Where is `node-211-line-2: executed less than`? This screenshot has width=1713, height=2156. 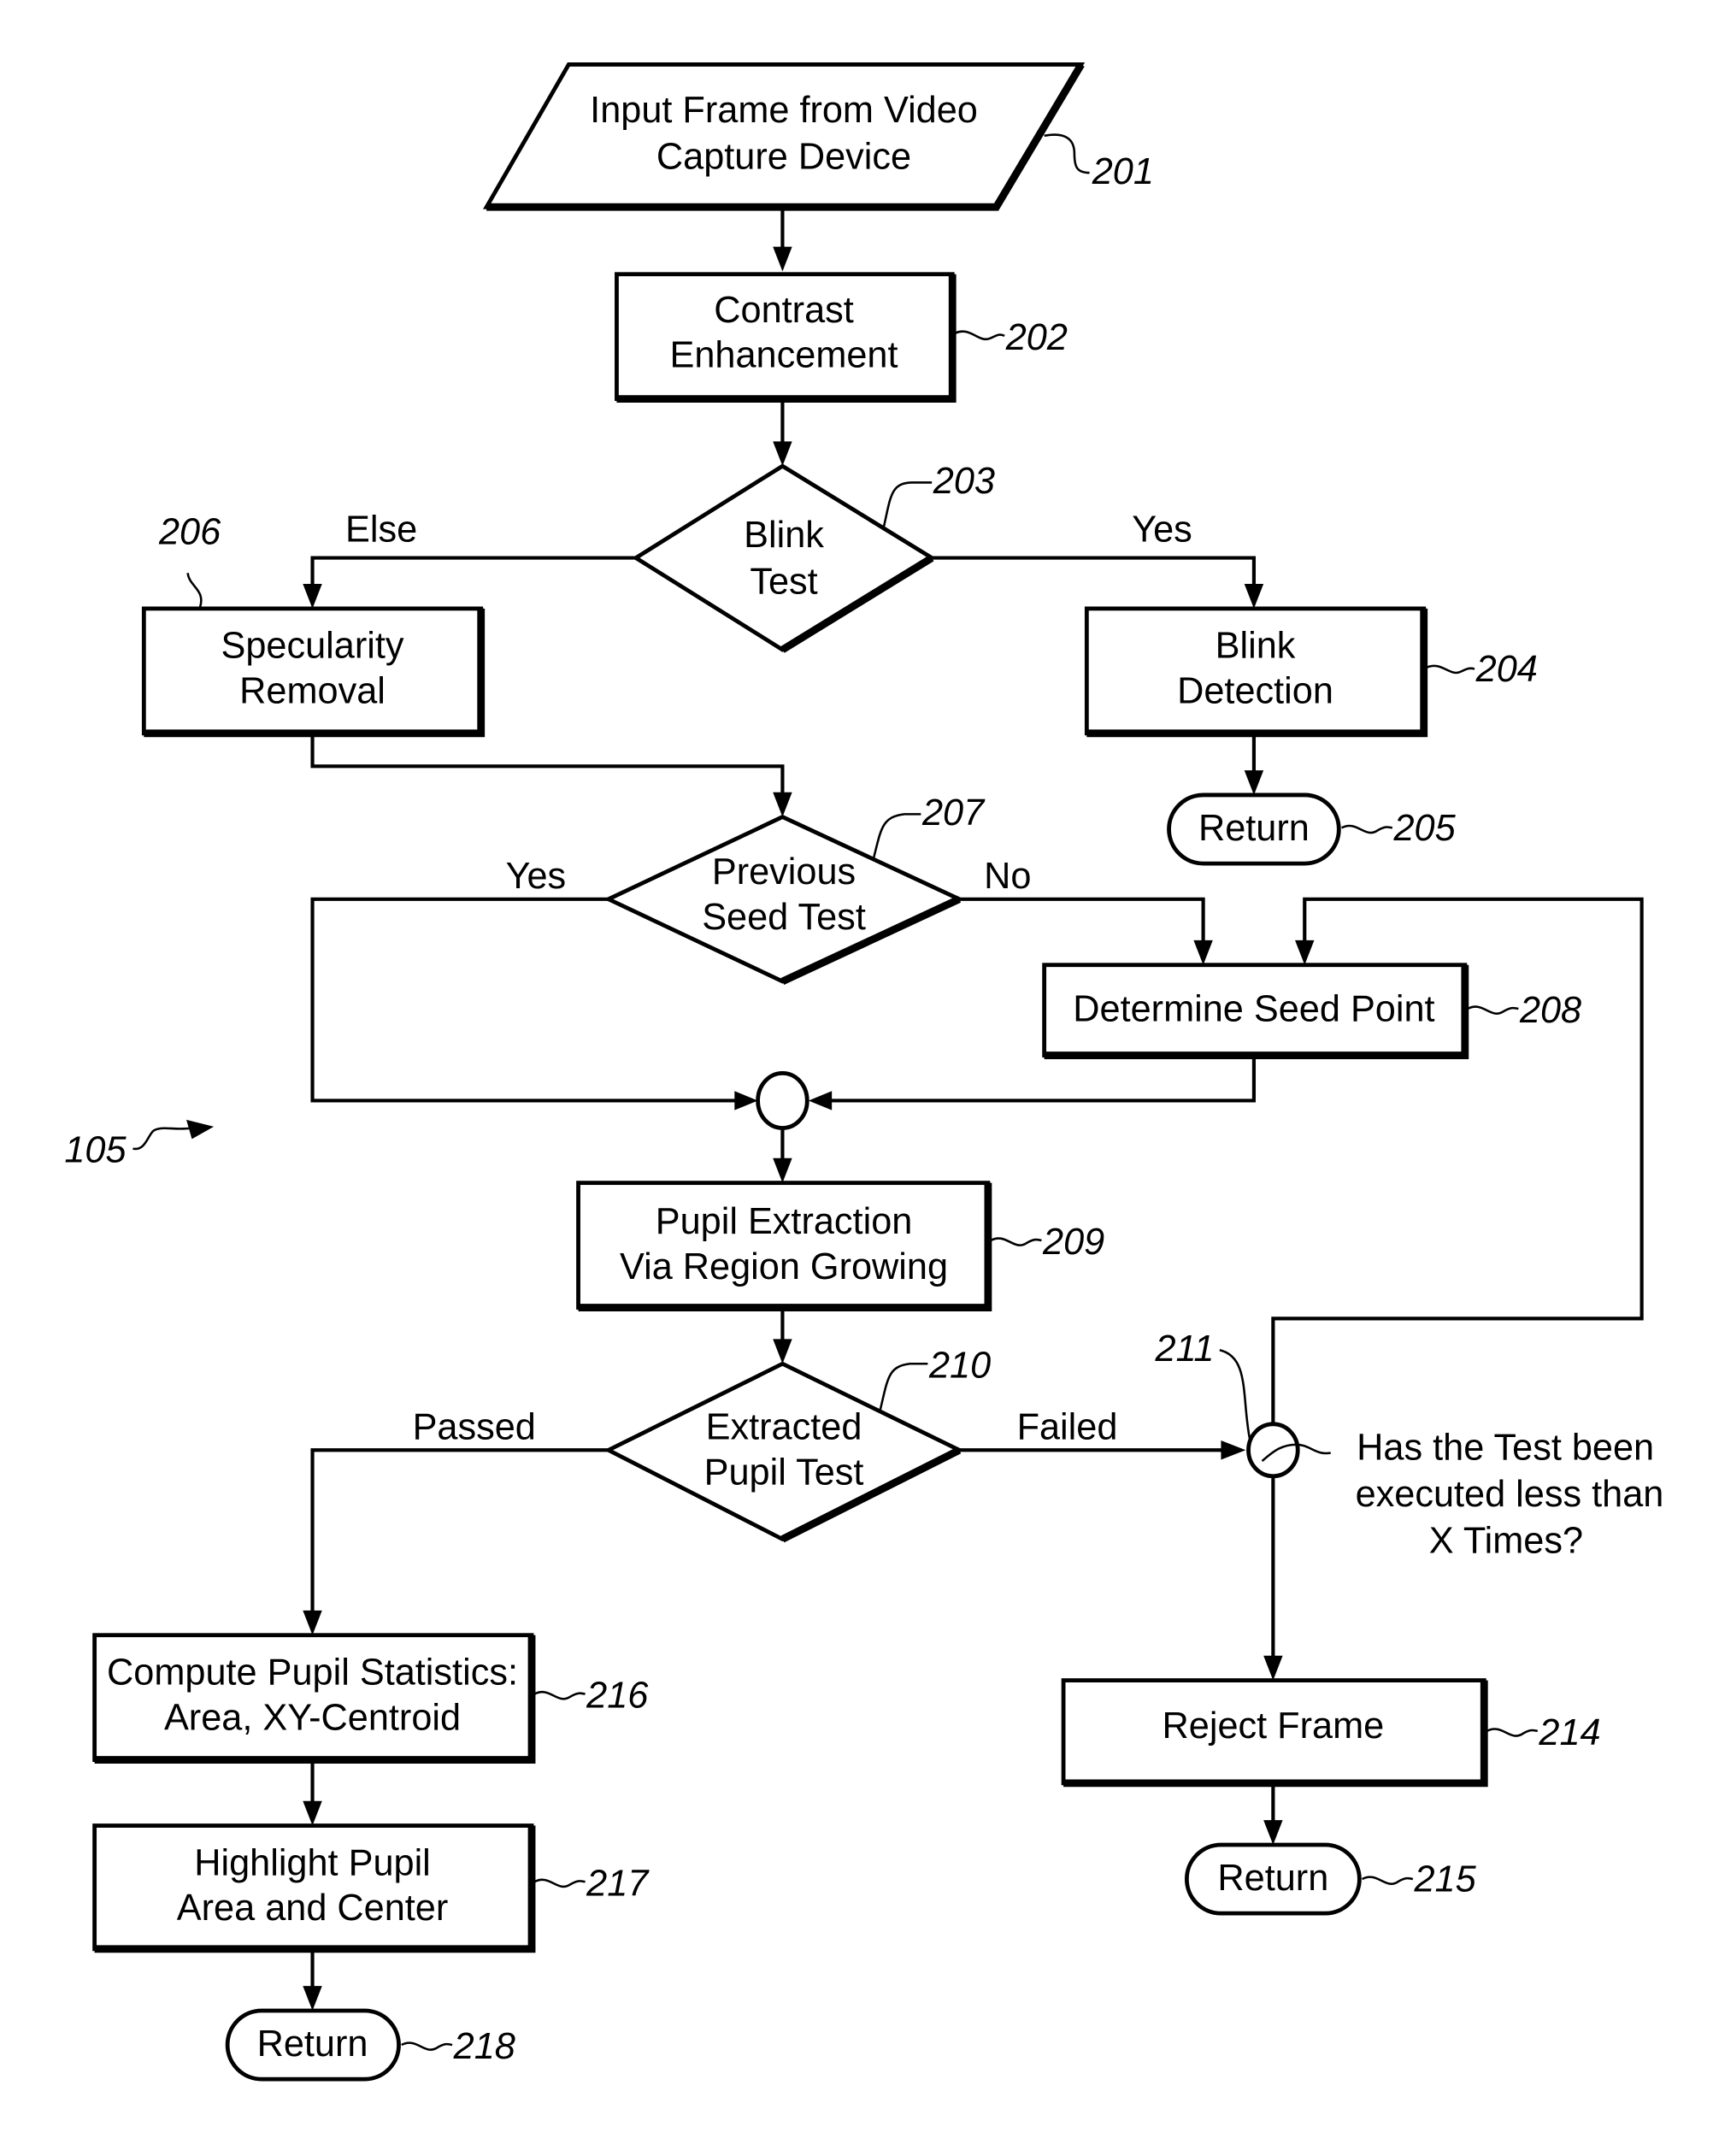
node-211-line-2: executed less than is located at coordinates (1510, 1494).